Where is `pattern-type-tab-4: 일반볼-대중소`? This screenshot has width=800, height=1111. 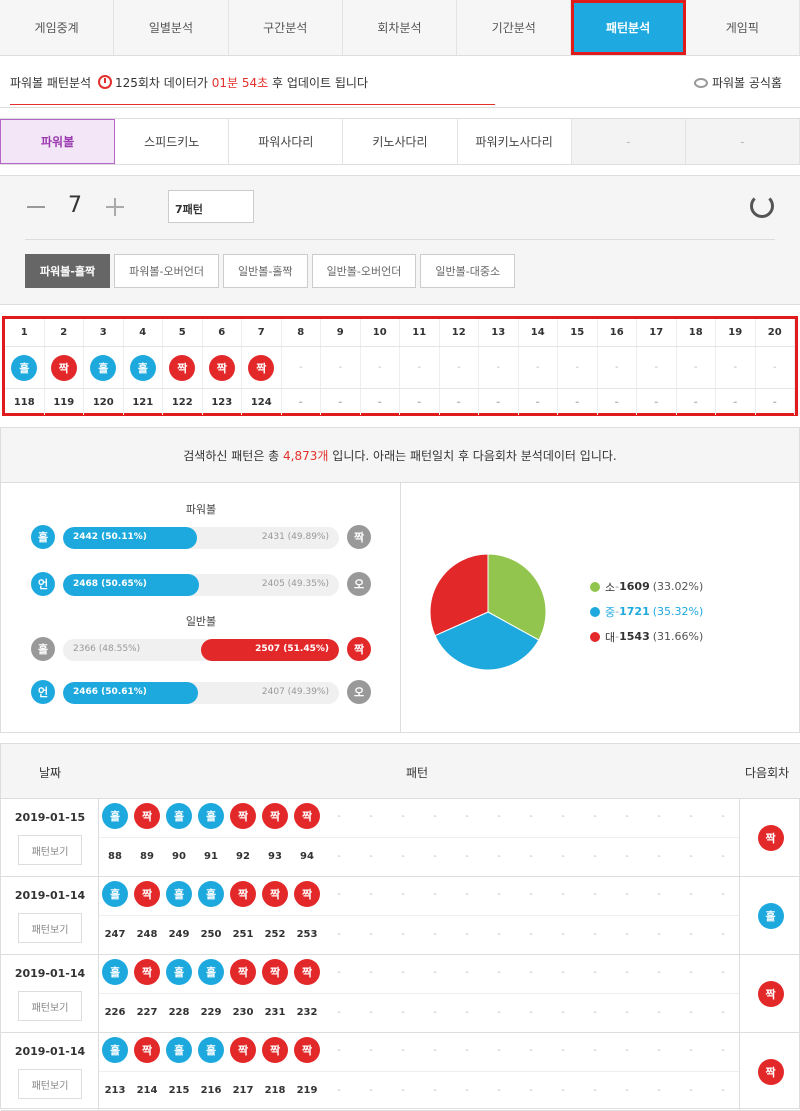 pattern-type-tab-4: 일반볼-대중소 is located at coordinates (468, 271).